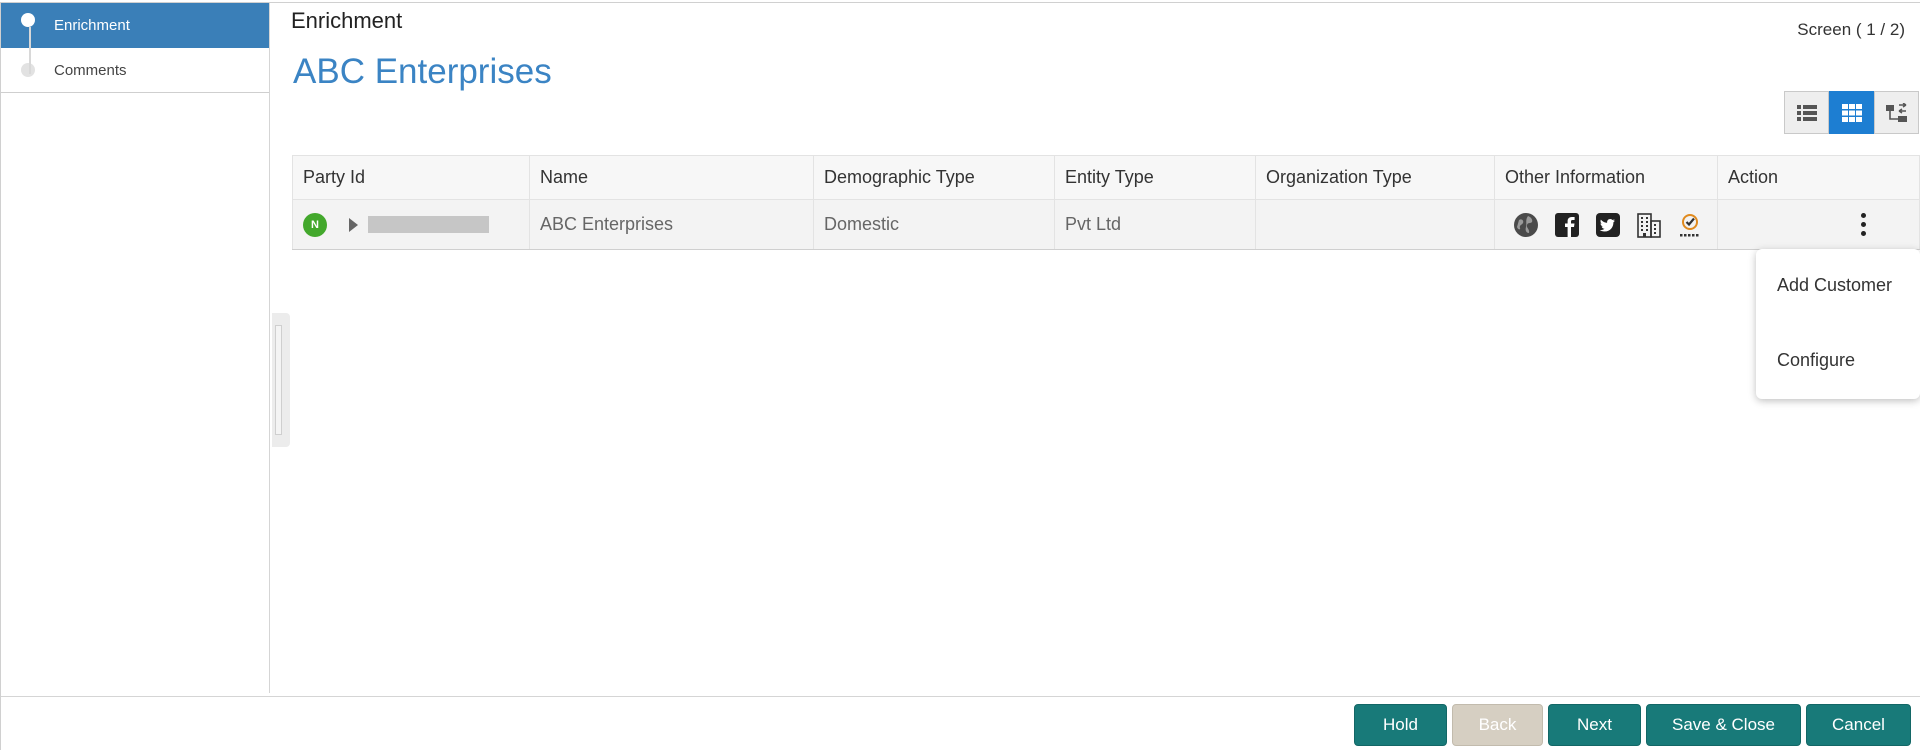 The image size is (1920, 750). I want to click on sidebar-item-label: Enrichment, so click(92, 25).